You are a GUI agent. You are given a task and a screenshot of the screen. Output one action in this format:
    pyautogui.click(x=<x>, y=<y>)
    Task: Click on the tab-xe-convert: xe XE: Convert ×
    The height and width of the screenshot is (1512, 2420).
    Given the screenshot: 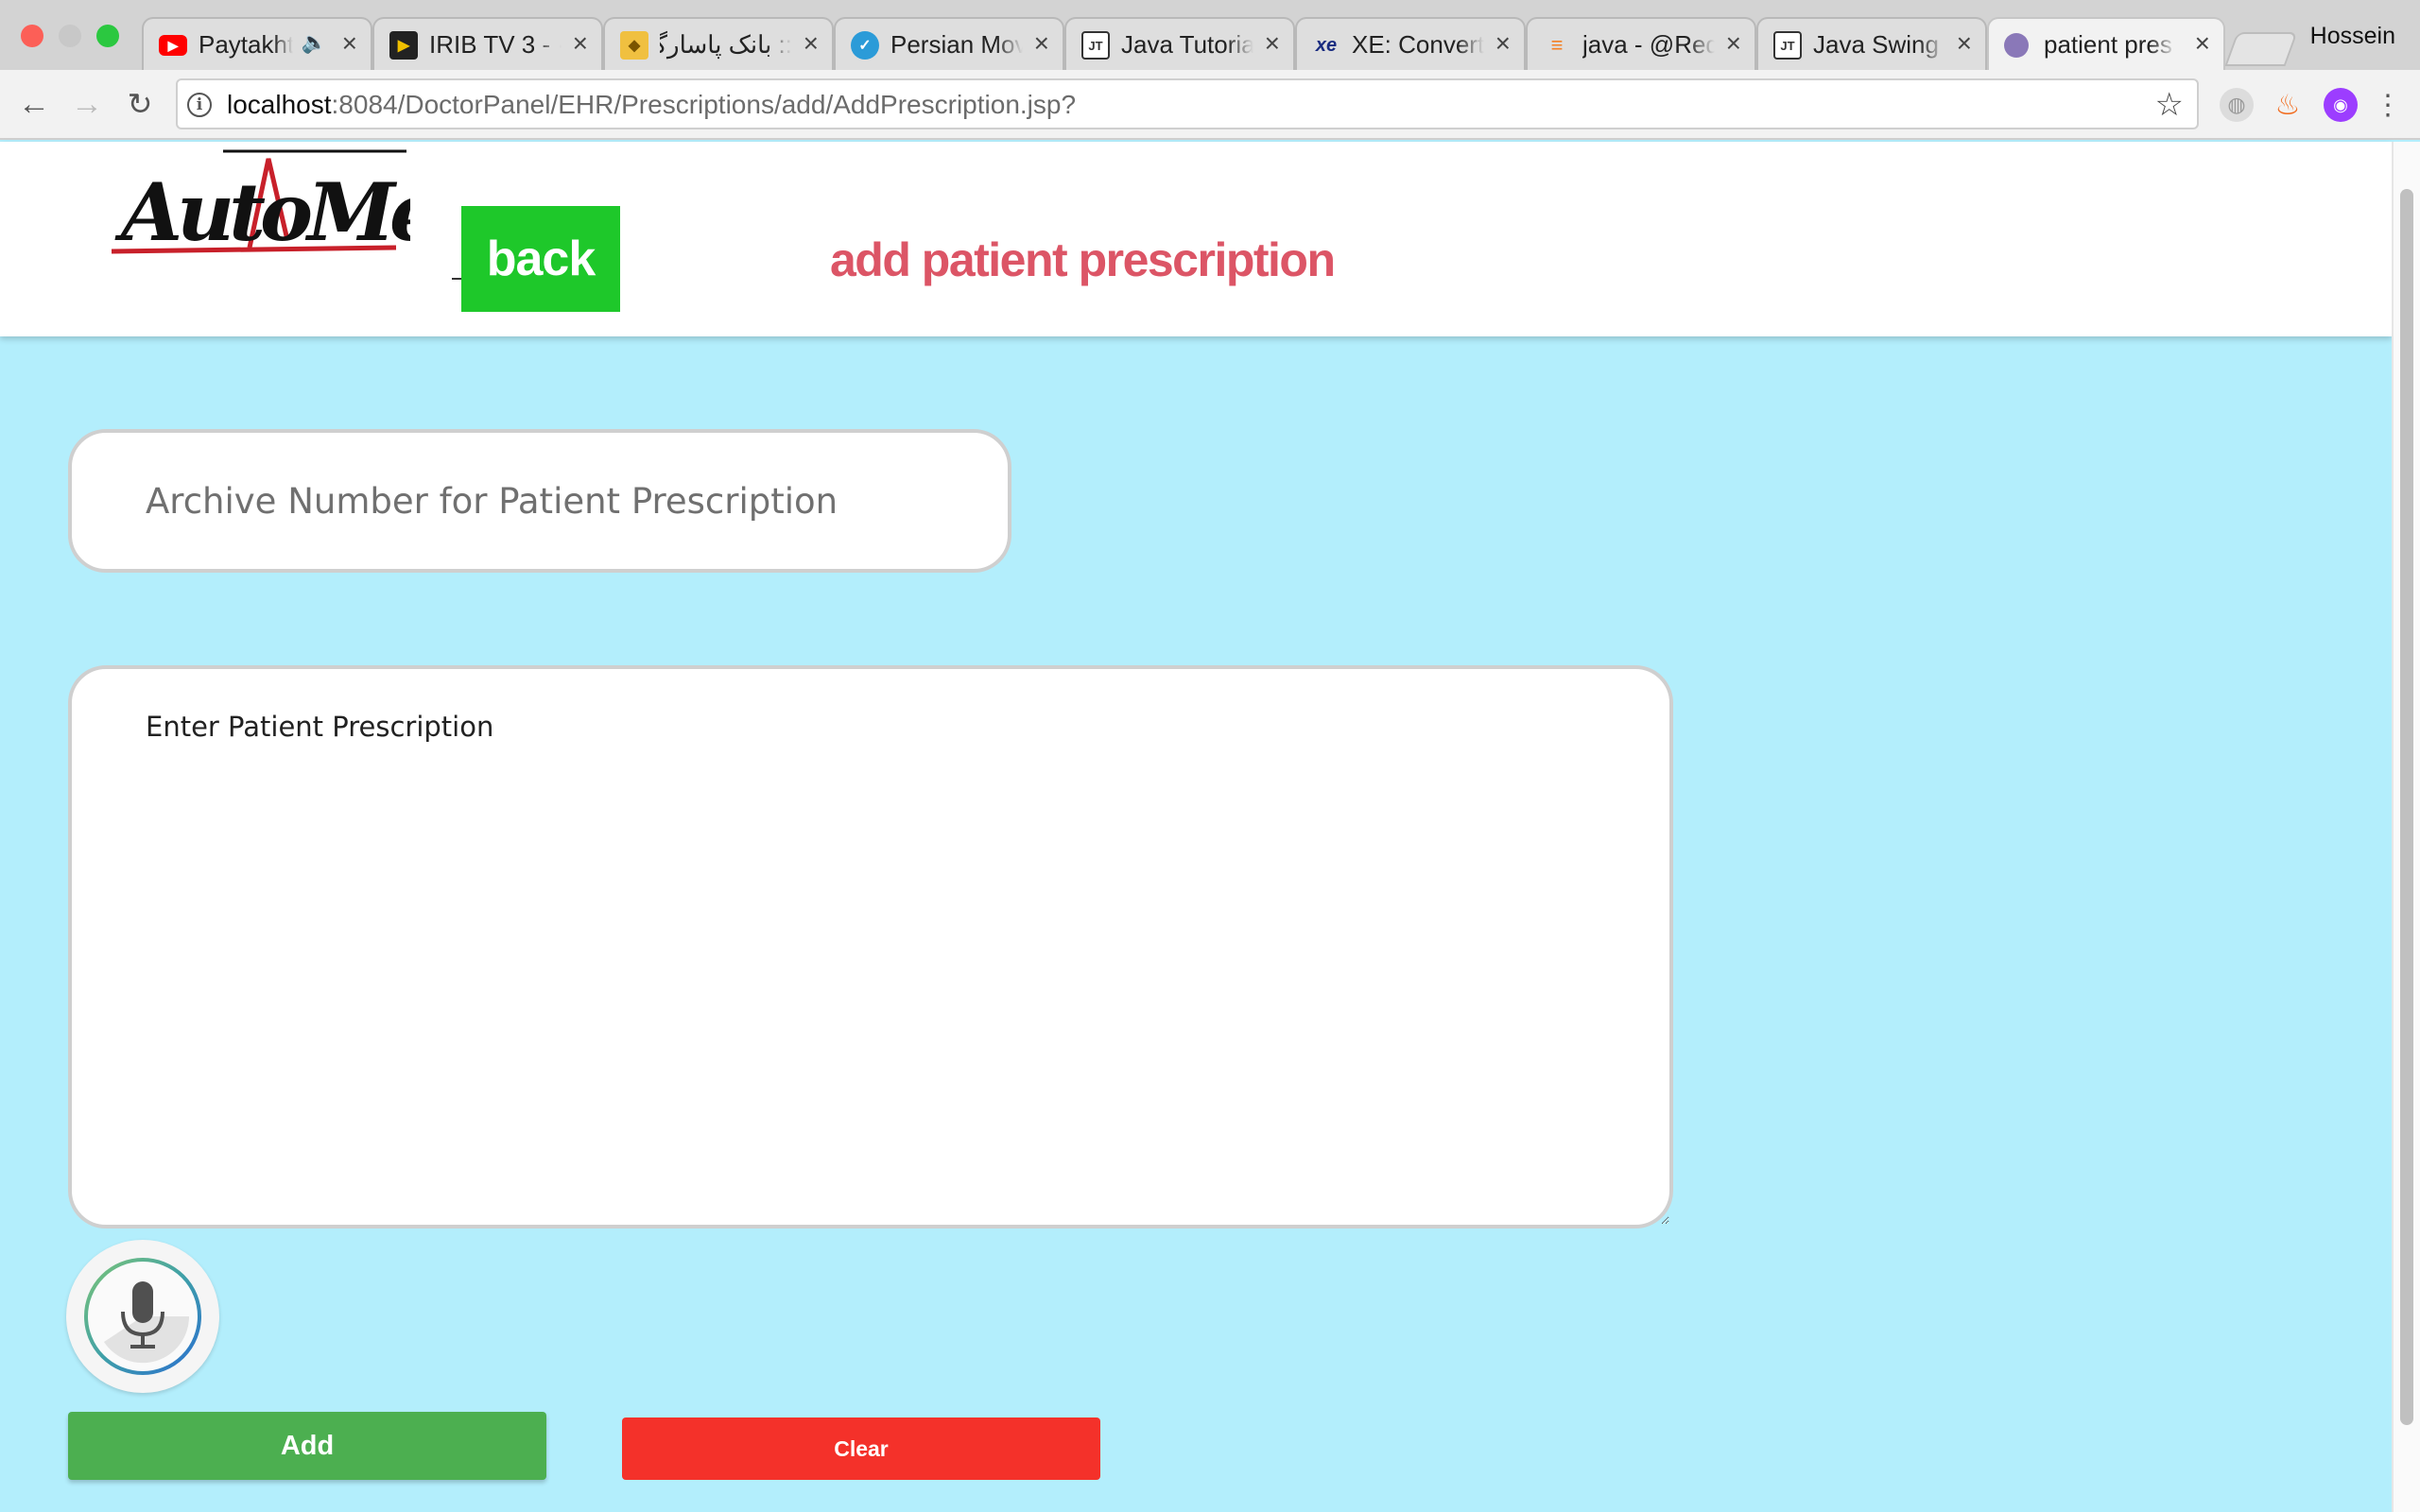 What is the action you would take?
    pyautogui.click(x=1410, y=43)
    